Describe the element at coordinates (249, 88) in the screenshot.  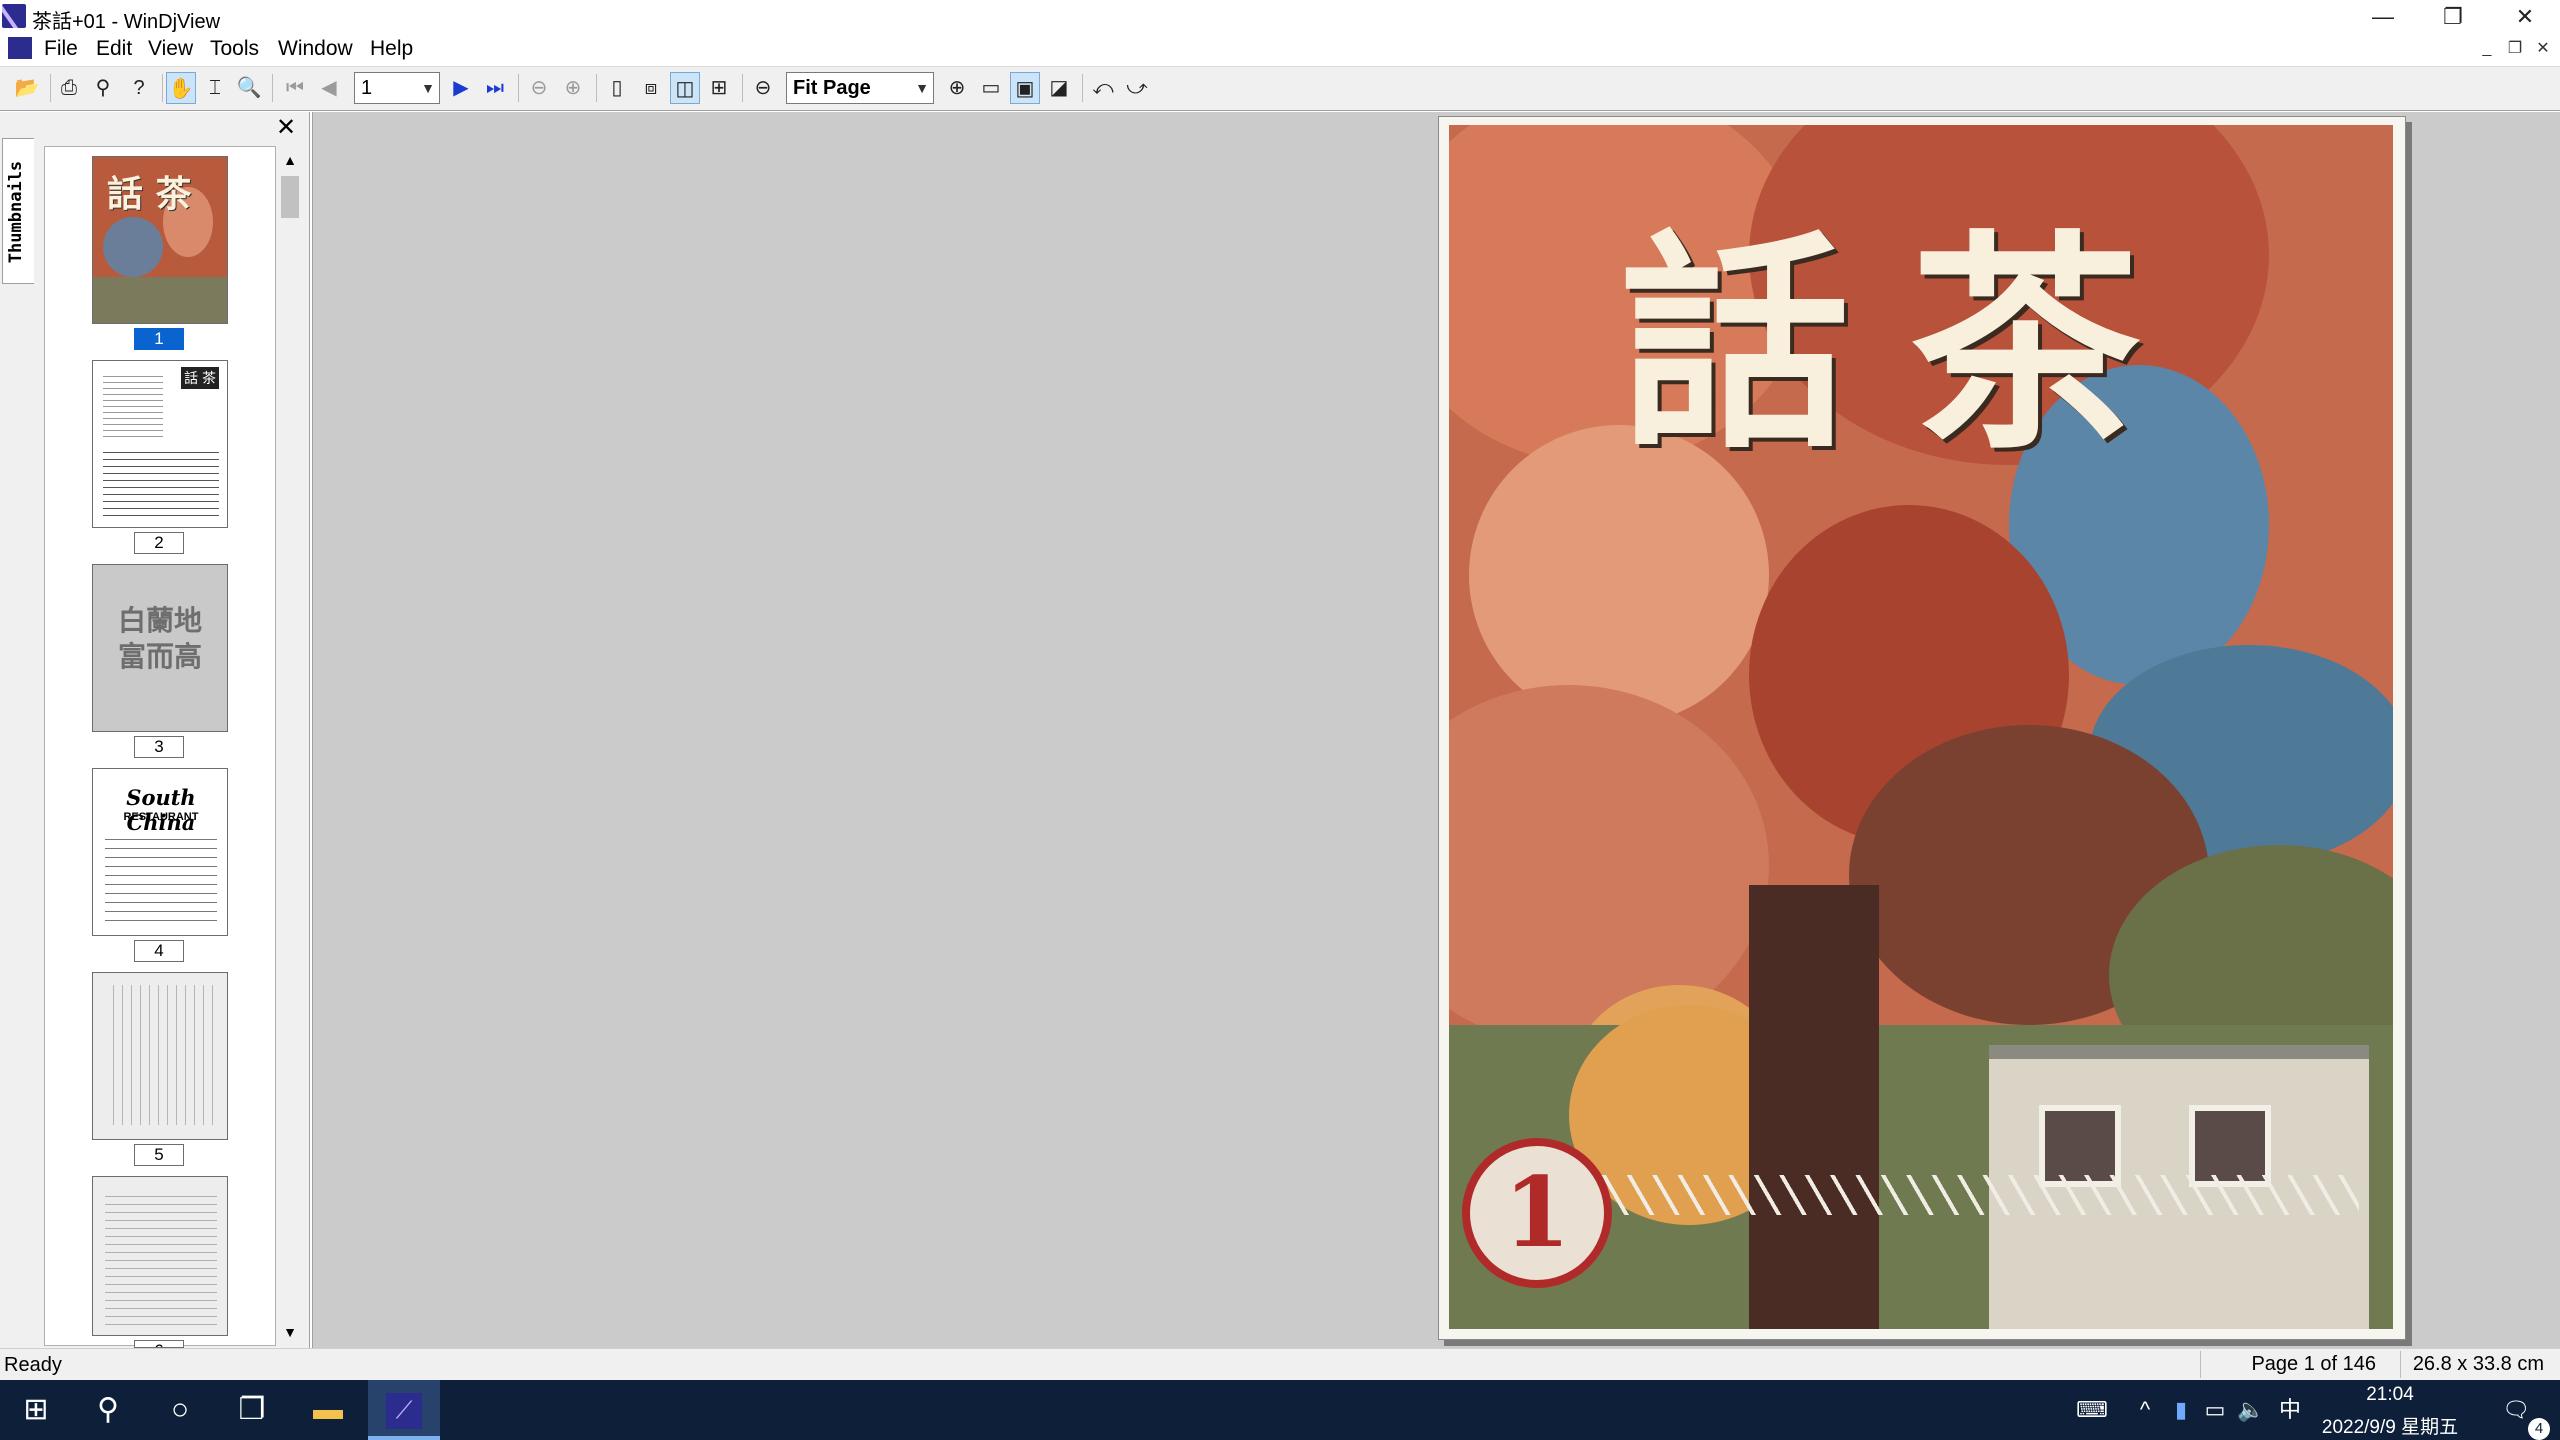
I see `zoom-rect-icon: 🔍` at that location.